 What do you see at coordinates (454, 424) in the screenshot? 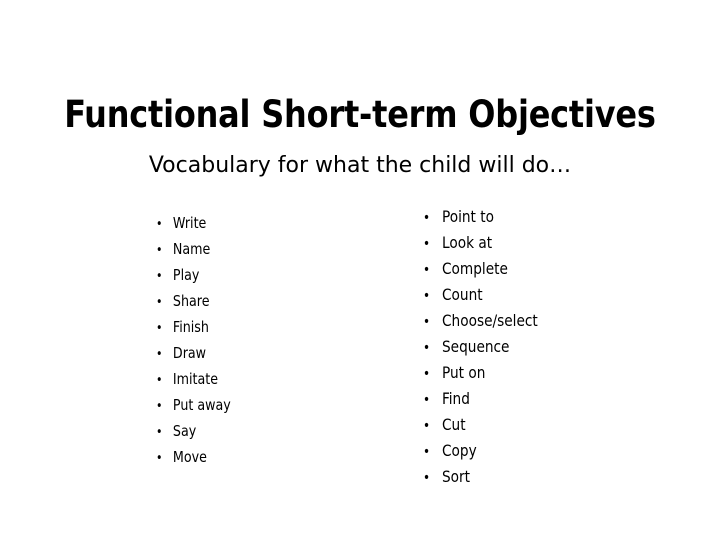
I see `list-item-label: Cut` at bounding box center [454, 424].